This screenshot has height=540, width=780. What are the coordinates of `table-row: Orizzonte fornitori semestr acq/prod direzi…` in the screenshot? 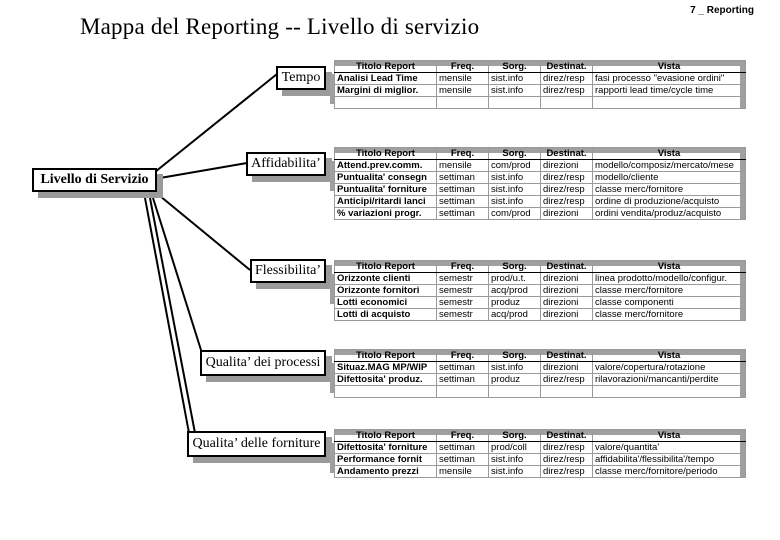 It's located at (540, 290).